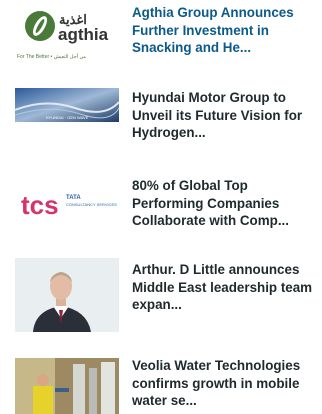 The width and height of the screenshot is (322, 414). I want to click on svg-text: For The Better • من أجل التعيش, so click(51, 56).